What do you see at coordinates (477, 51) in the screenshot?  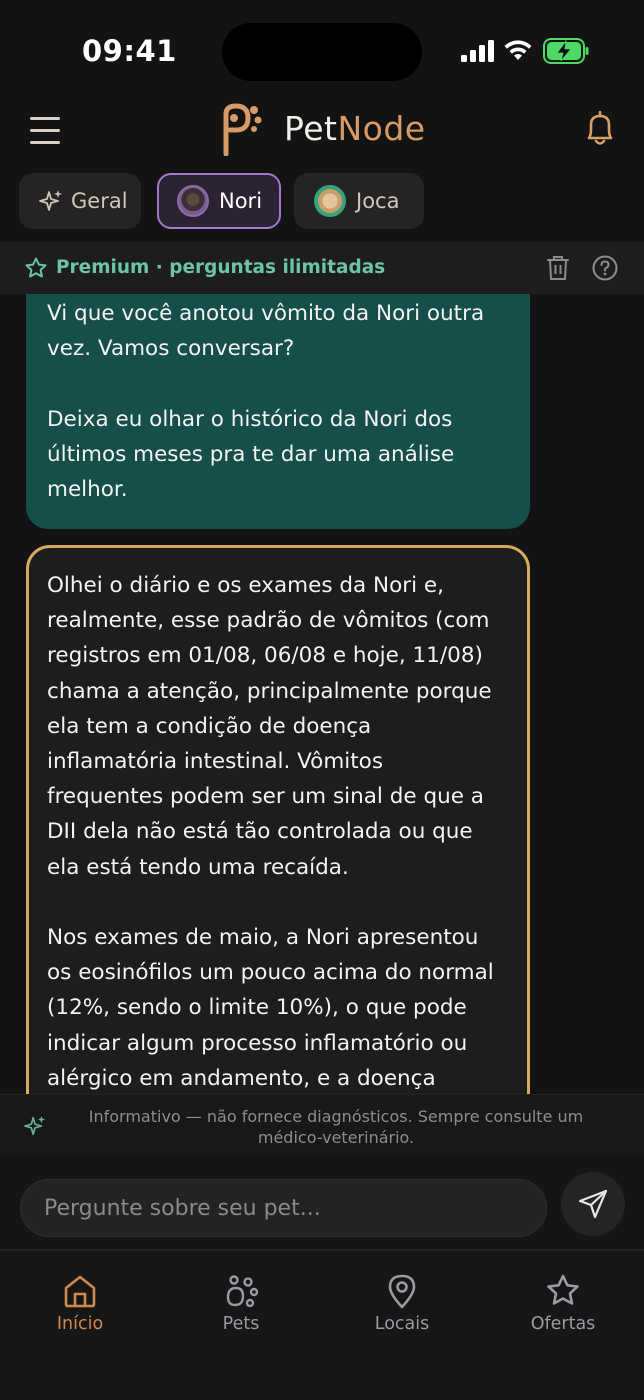 I see `cellular-signal-icon` at bounding box center [477, 51].